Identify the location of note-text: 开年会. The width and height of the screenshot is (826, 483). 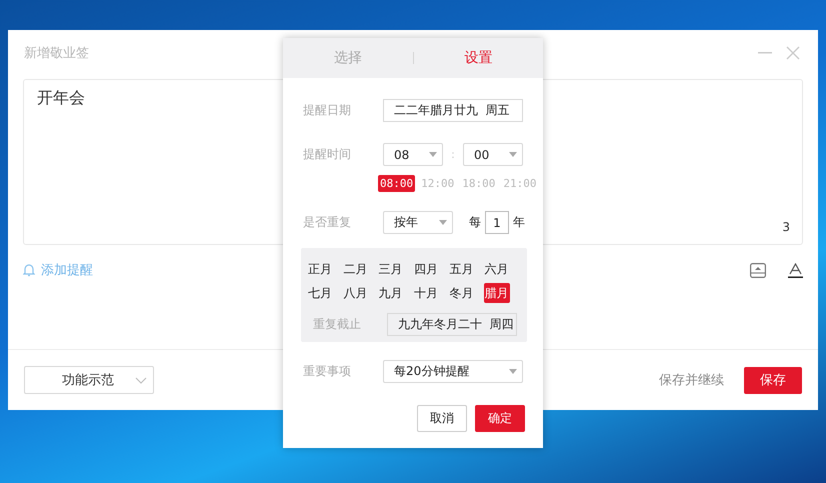
(61, 98).